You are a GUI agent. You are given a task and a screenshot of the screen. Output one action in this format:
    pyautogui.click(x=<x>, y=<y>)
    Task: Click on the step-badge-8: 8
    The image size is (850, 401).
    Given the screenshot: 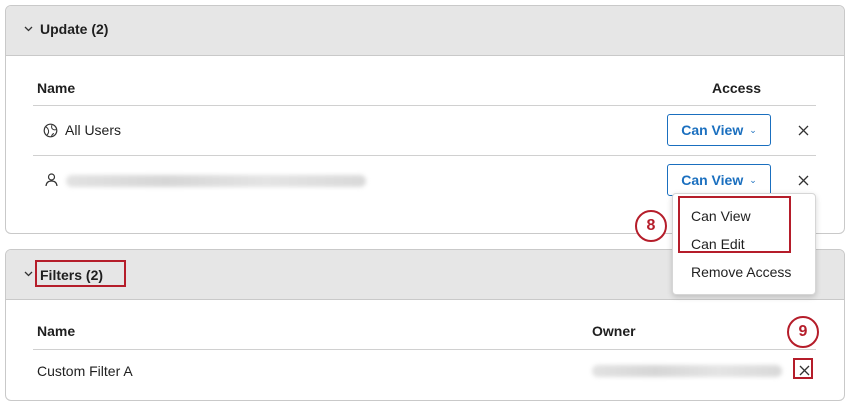 What is the action you would take?
    pyautogui.click(x=651, y=226)
    